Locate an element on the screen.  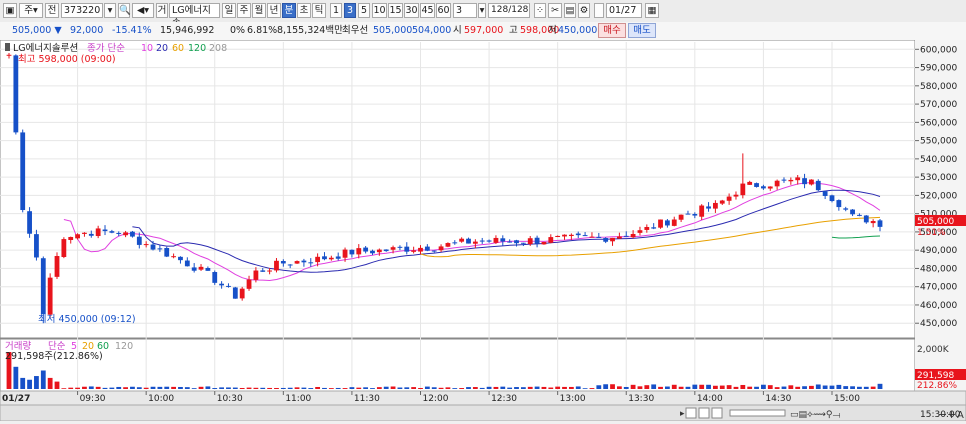
minute-15: 15 is located at coordinates (395, 10).